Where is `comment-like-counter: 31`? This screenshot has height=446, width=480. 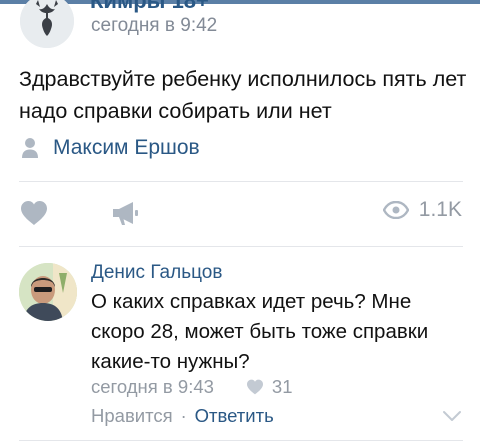 comment-like-counter: 31 is located at coordinates (269, 387).